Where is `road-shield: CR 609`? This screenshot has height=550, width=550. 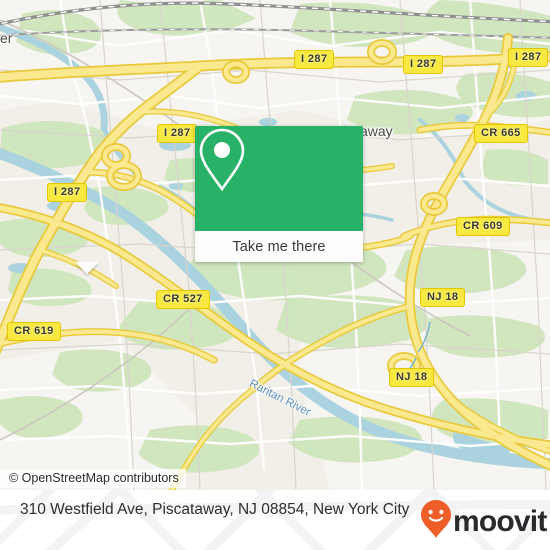
road-shield: CR 609 is located at coordinates (483, 226).